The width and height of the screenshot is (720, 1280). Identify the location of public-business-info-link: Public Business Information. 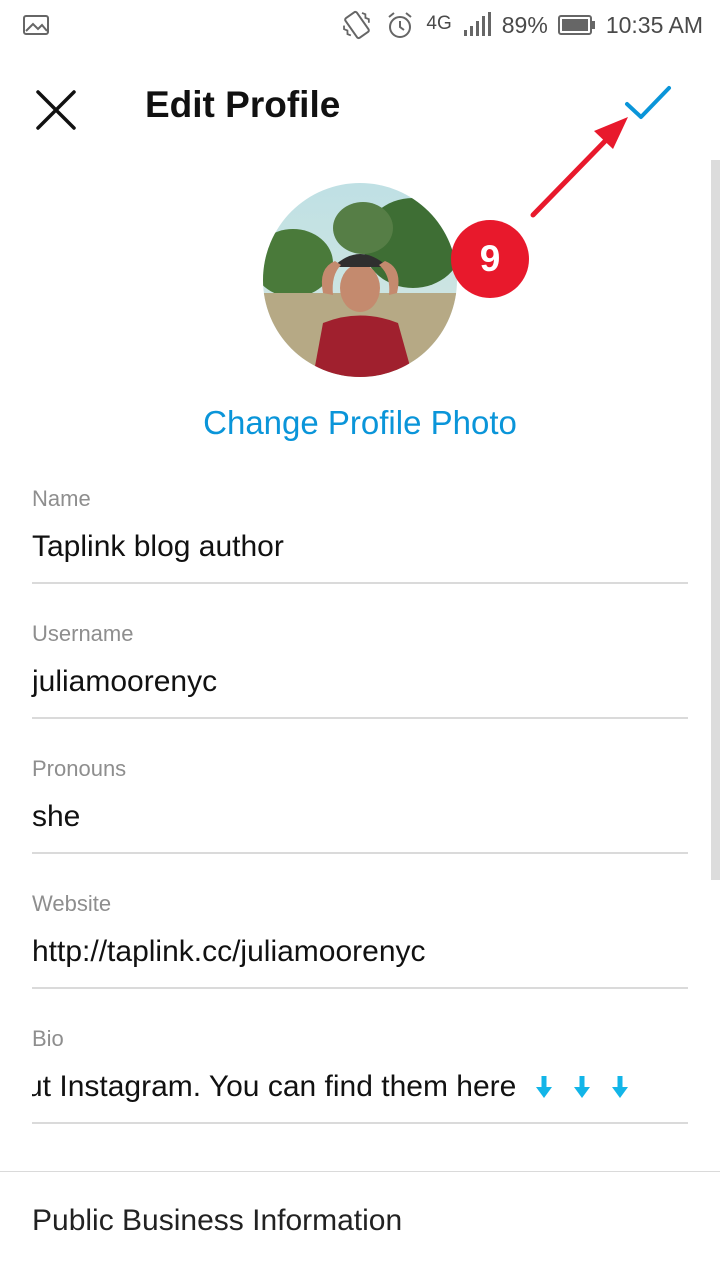
(217, 1221).